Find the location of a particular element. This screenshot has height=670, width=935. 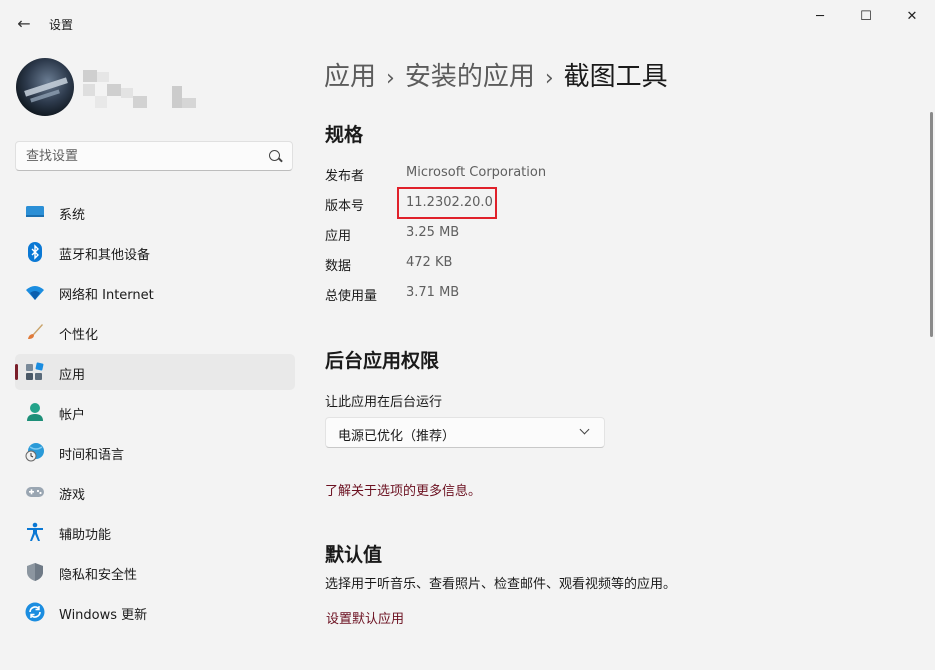

back-arrow-icon: ← is located at coordinates (24, 24).